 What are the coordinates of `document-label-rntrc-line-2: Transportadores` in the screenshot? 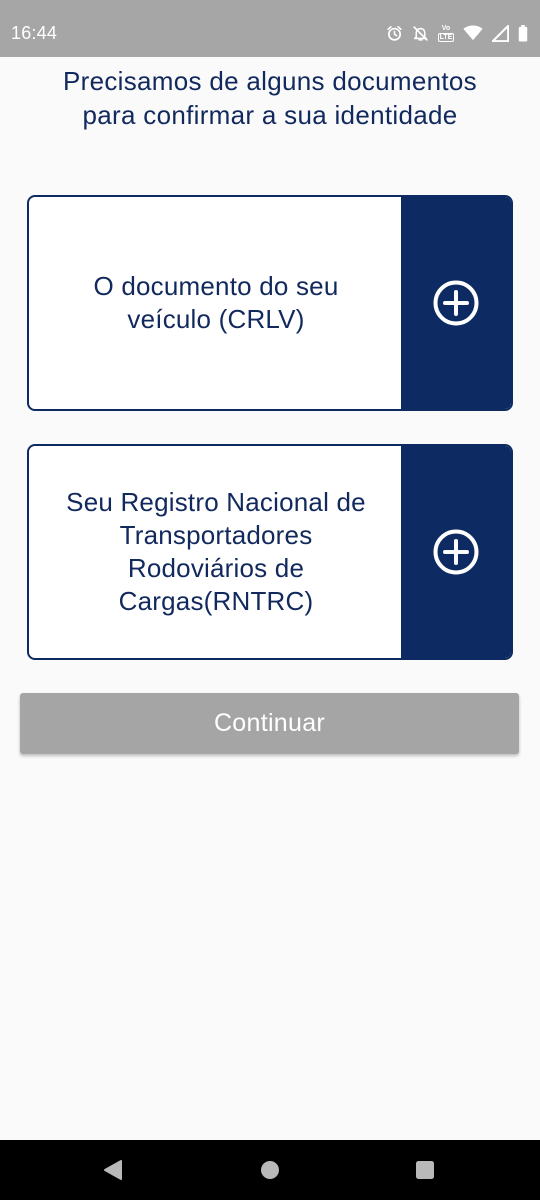 It's located at (216, 535).